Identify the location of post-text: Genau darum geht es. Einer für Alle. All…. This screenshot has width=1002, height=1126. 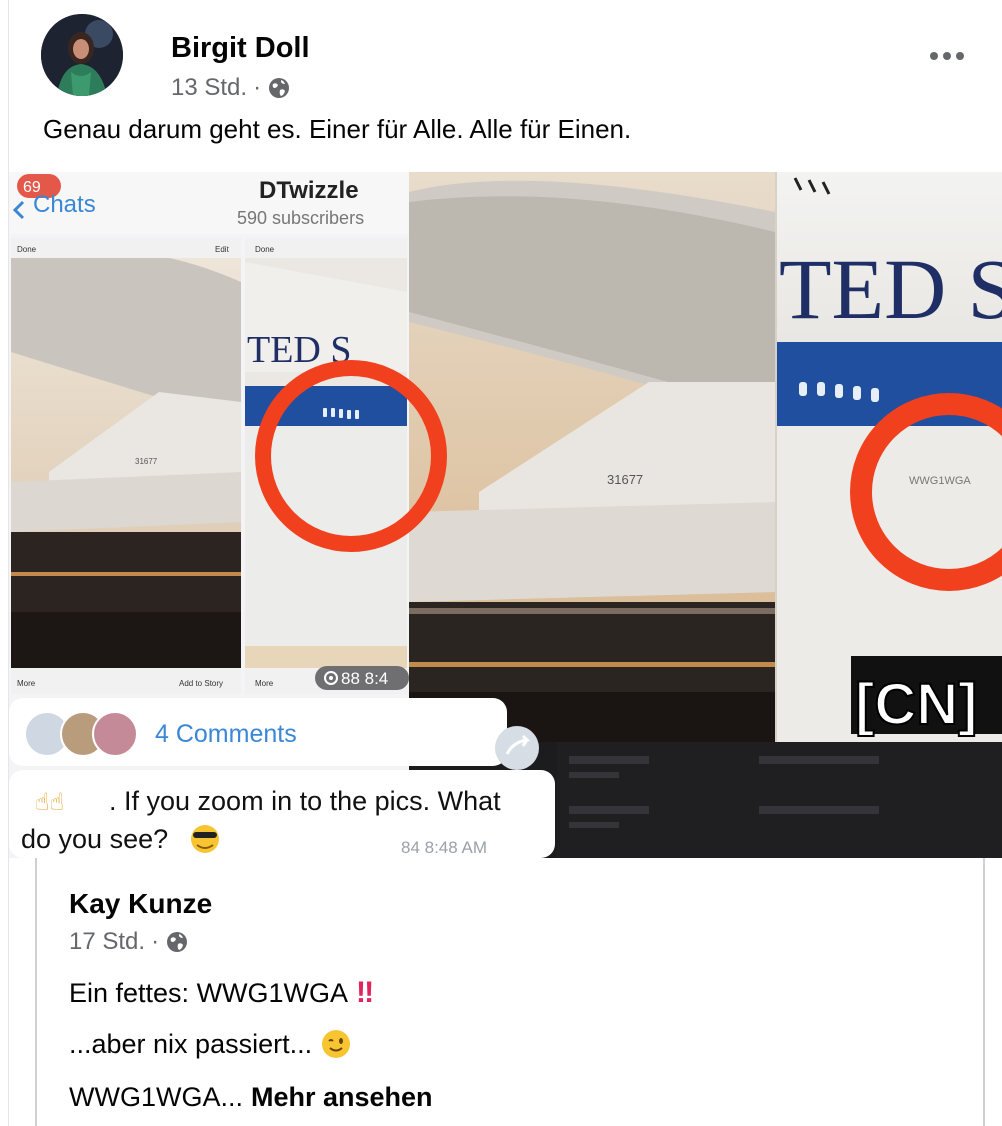
(337, 129).